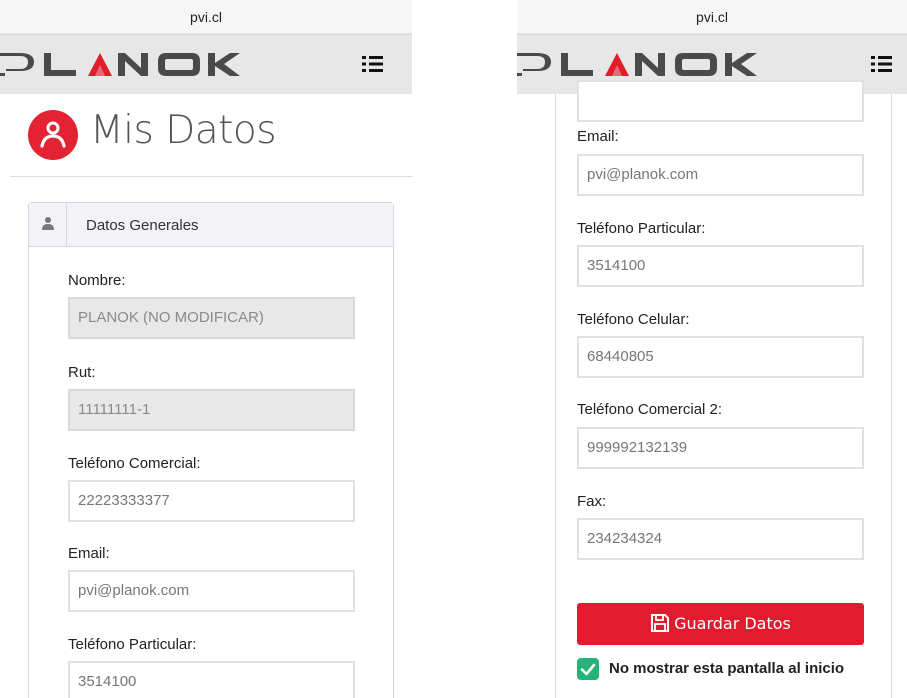  I want to click on guardar-datos-button: Guardar Datos, so click(720, 624).